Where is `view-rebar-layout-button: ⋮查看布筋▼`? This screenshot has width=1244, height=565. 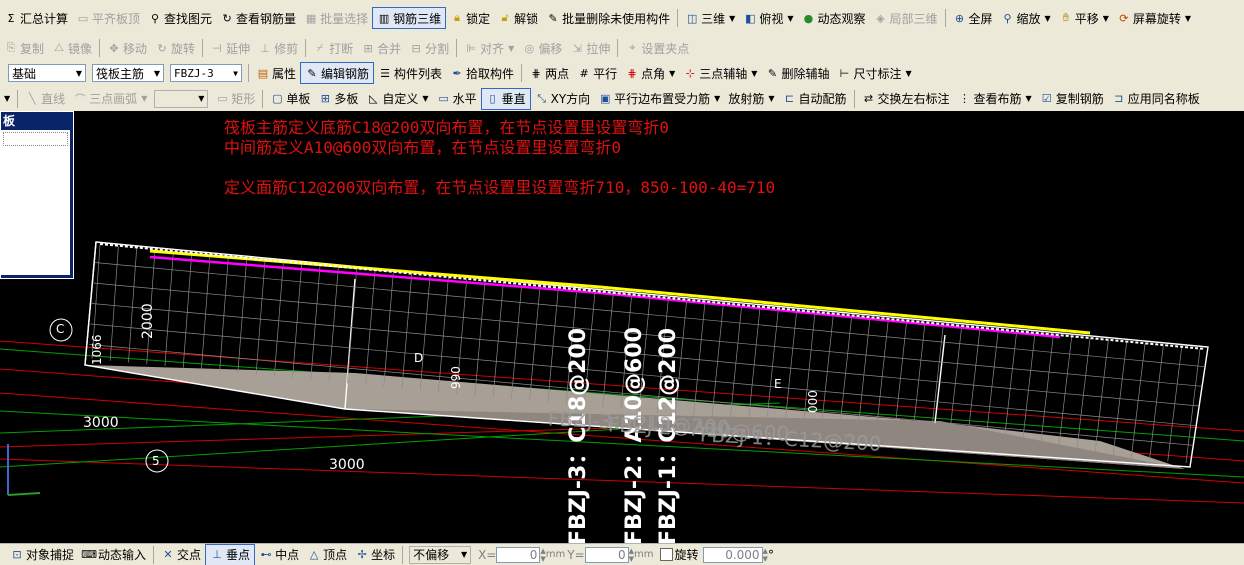 view-rebar-layout-button: ⋮查看布筋▼ is located at coordinates (995, 99).